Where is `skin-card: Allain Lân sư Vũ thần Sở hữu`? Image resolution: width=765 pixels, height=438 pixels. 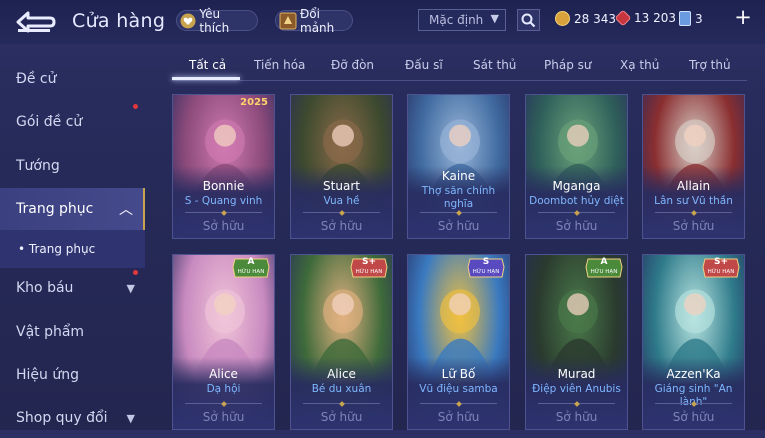 skin-card: Allain Lân sư Vũ thần Sở hữu is located at coordinates (693, 166).